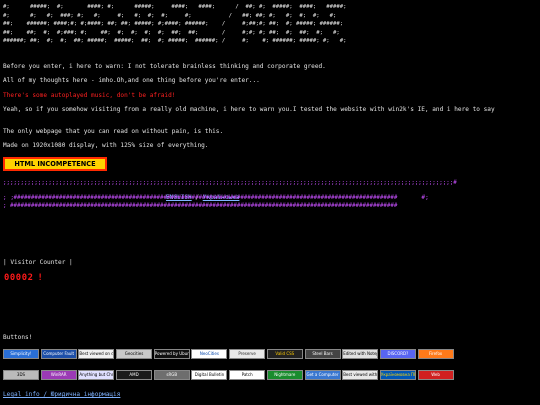 The width and height of the screenshot is (540, 405). Describe the element at coordinates (425, 197) in the screenshot. I see `nav-right-edge: #;` at that location.